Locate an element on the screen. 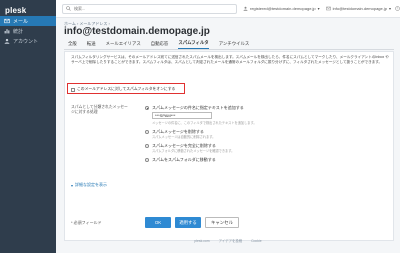 Image resolution: width=400 pixels, height=253 pixels. tab-forwarding: 転送 is located at coordinates (91, 45).